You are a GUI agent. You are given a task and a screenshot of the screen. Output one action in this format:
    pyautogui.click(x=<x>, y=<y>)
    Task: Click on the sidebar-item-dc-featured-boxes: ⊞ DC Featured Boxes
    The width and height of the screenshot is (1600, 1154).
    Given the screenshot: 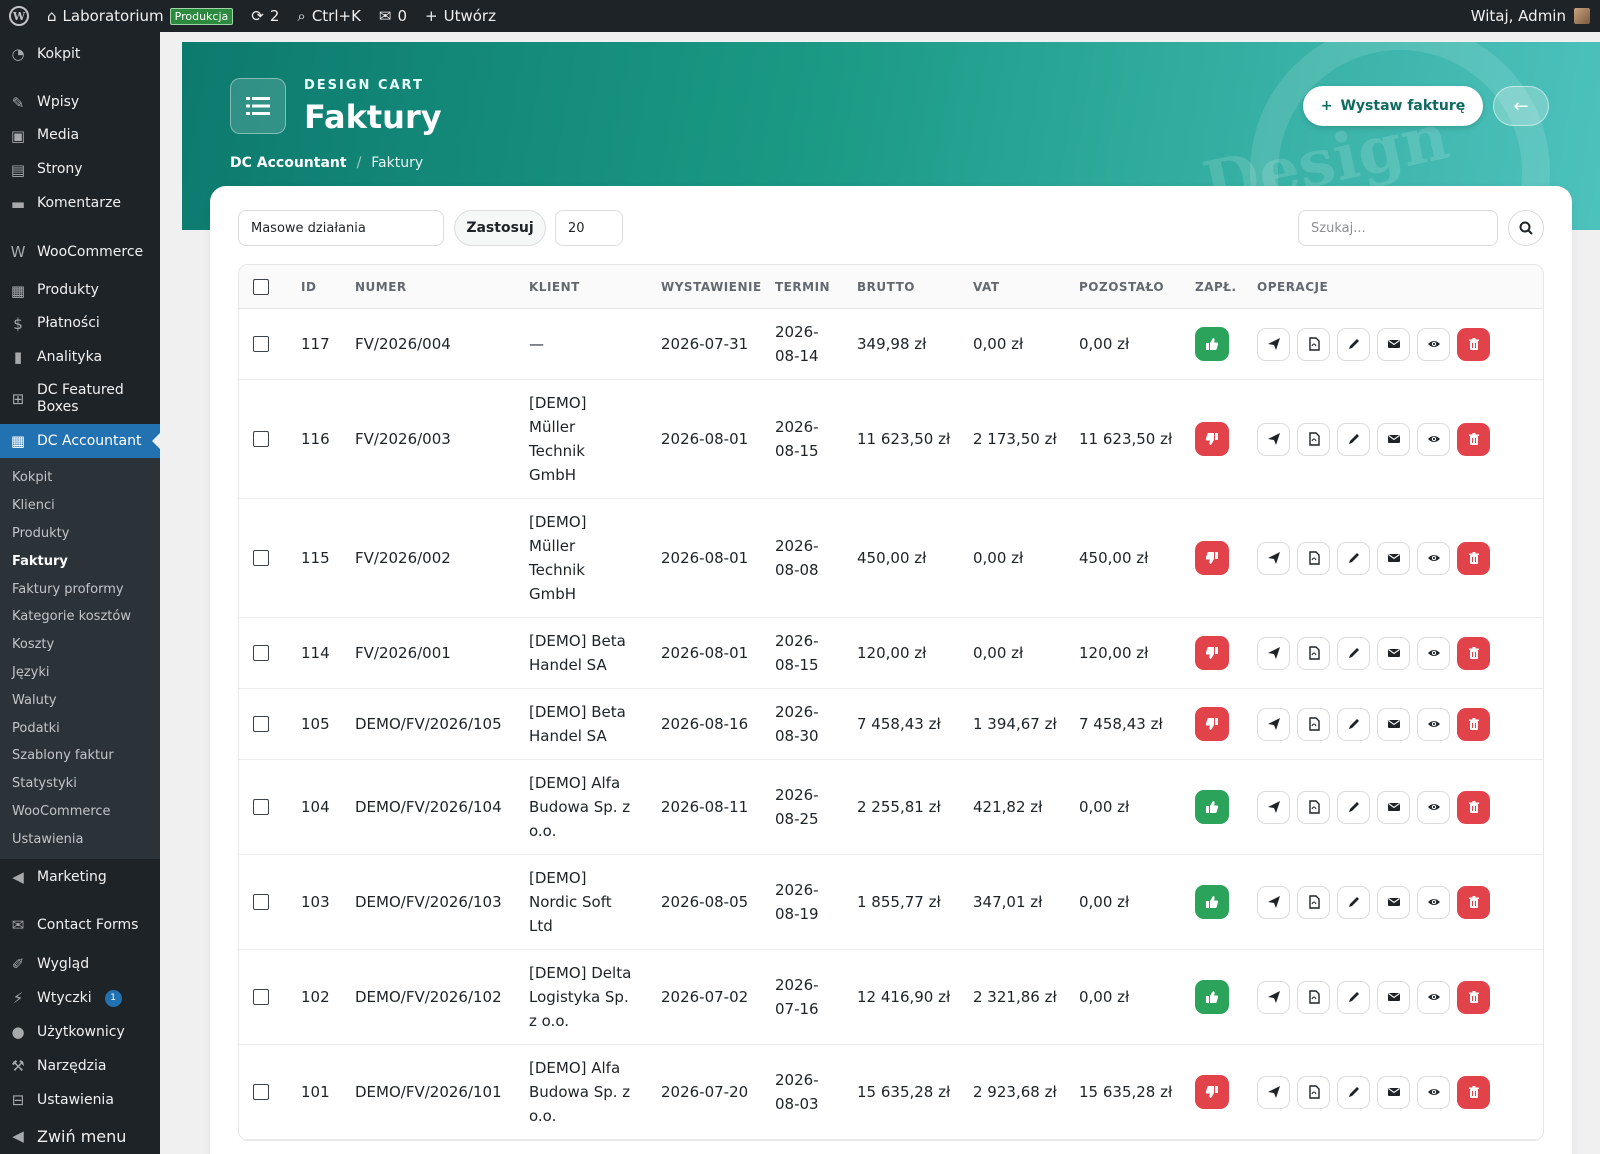 What is the action you would take?
    pyautogui.click(x=80, y=399)
    